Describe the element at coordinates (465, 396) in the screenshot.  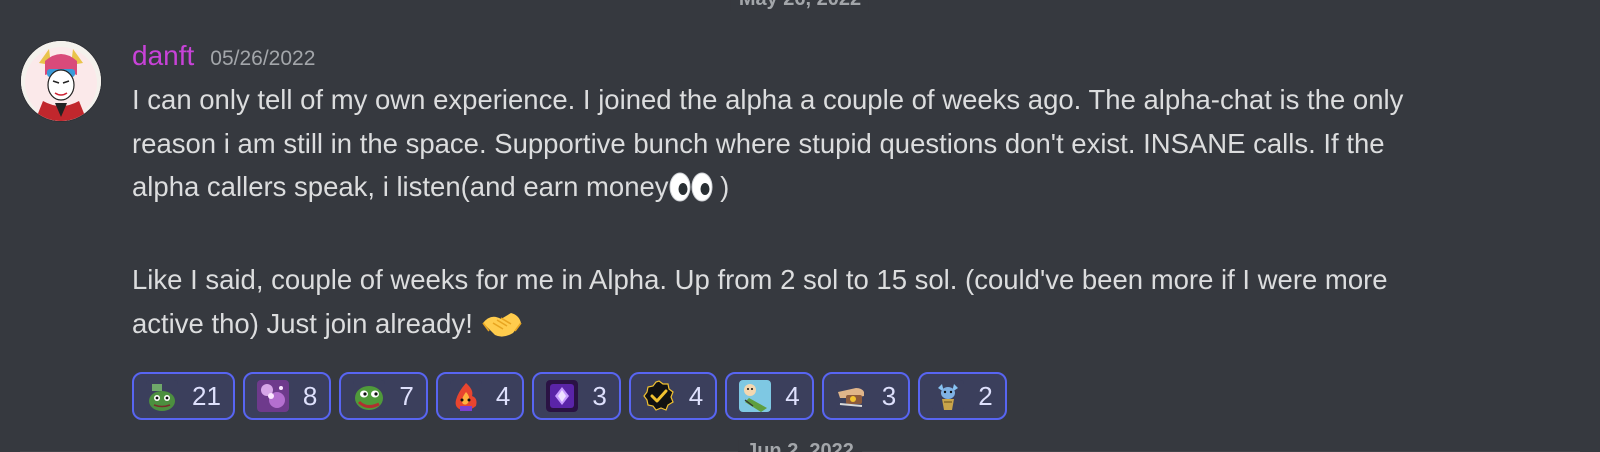
I see `flame-creature-icon` at that location.